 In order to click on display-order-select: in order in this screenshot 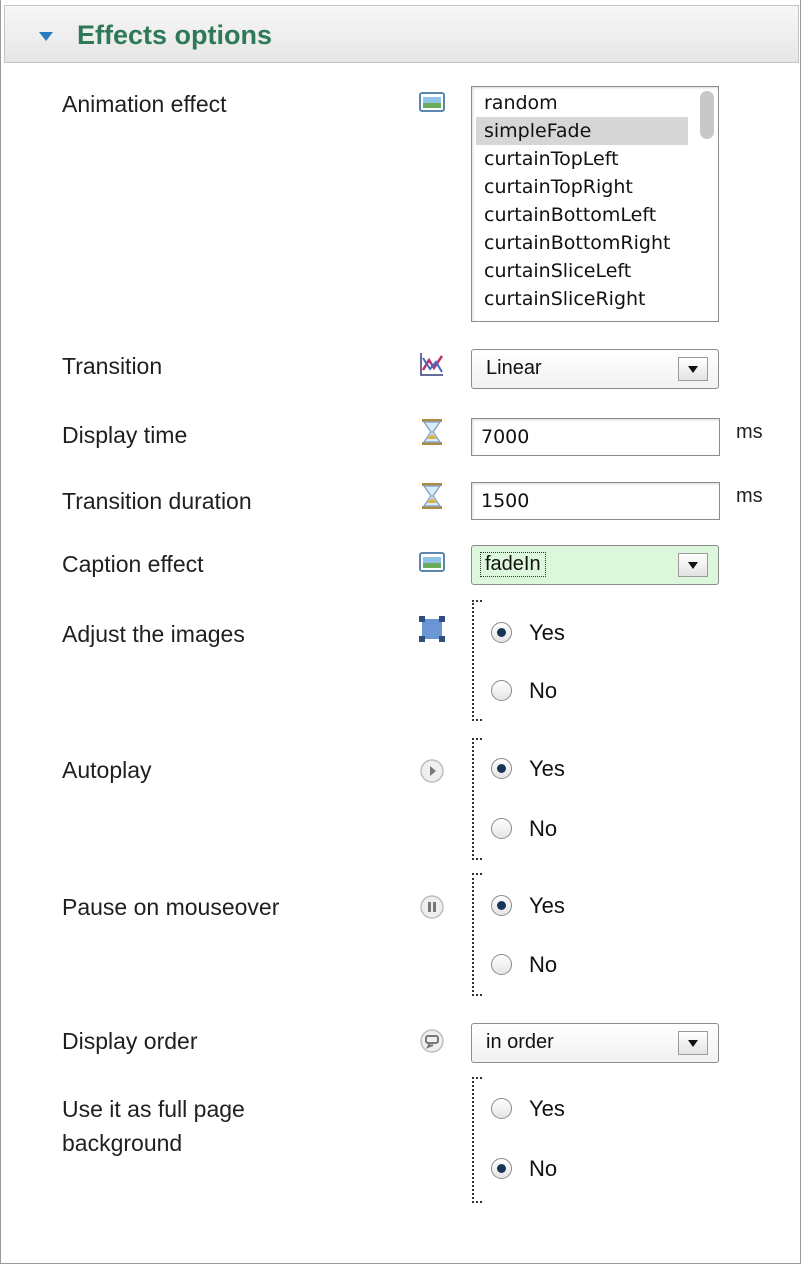, I will do `click(595, 1043)`.